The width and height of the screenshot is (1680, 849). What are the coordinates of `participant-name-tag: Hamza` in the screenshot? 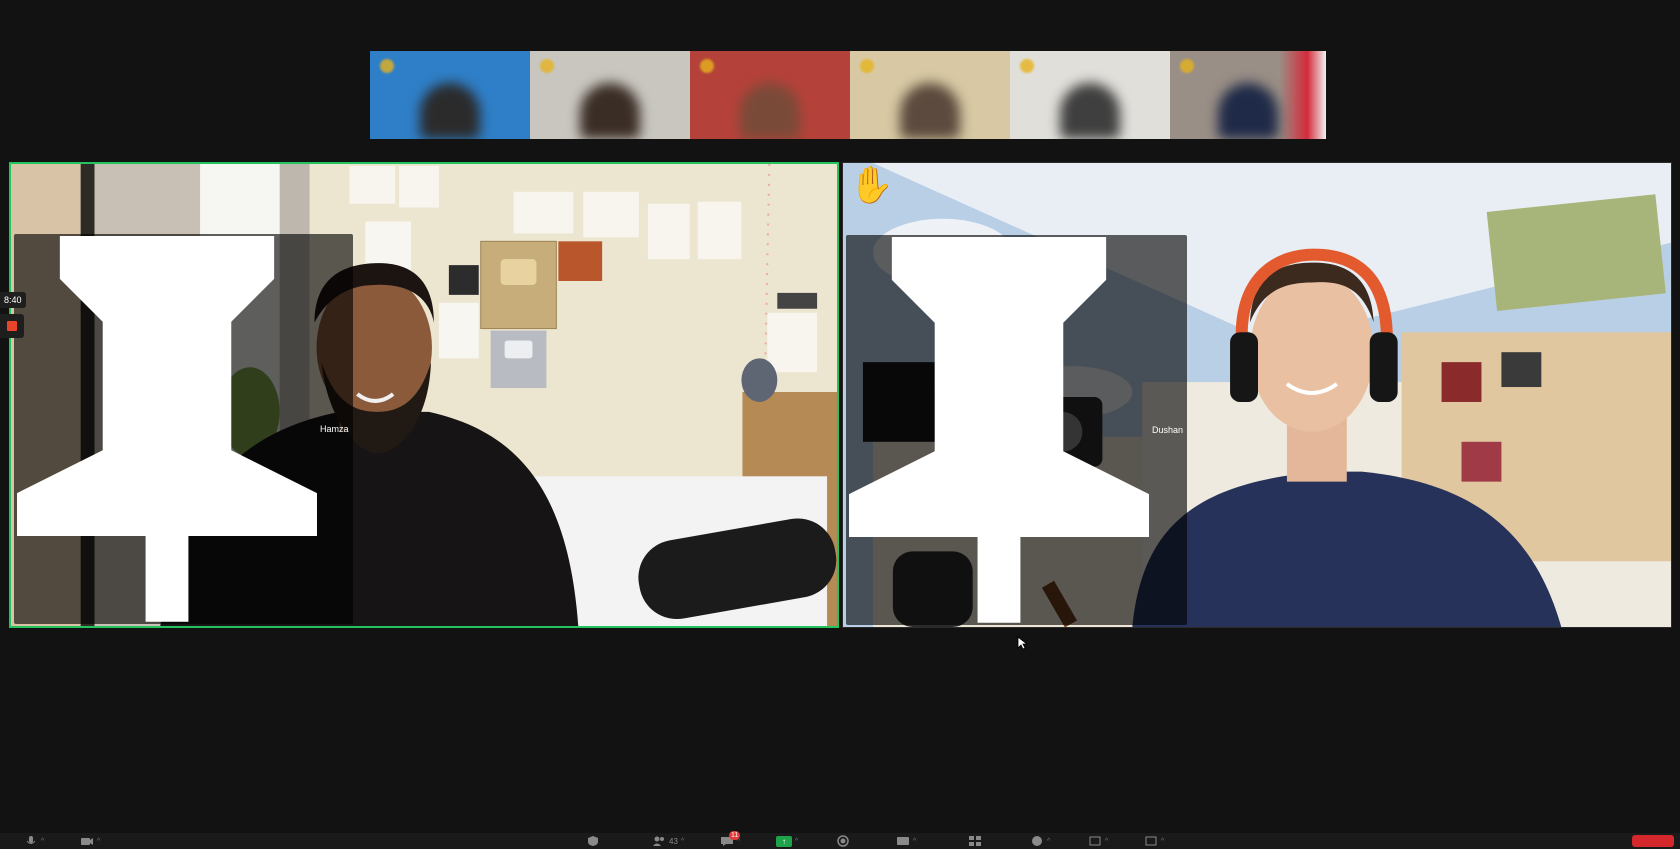 It's located at (183, 429).